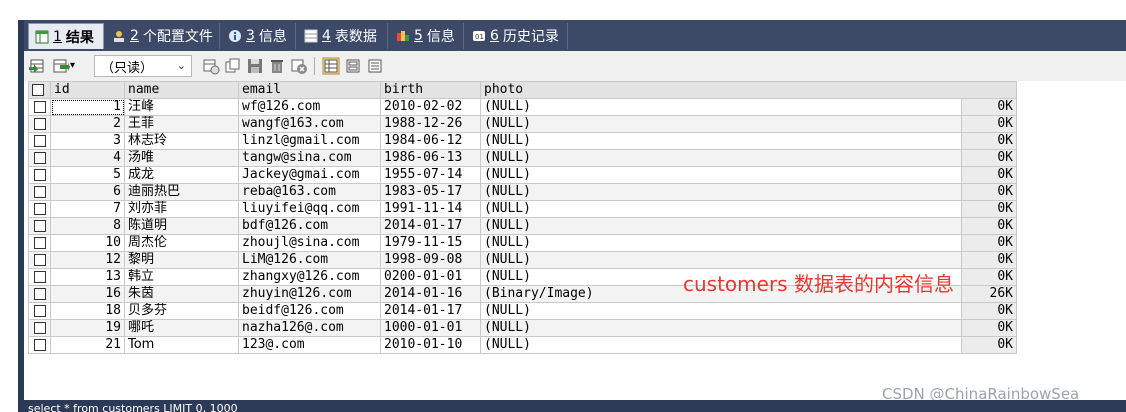  What do you see at coordinates (87, 124) in the screenshot?
I see `cell-id: 2` at bounding box center [87, 124].